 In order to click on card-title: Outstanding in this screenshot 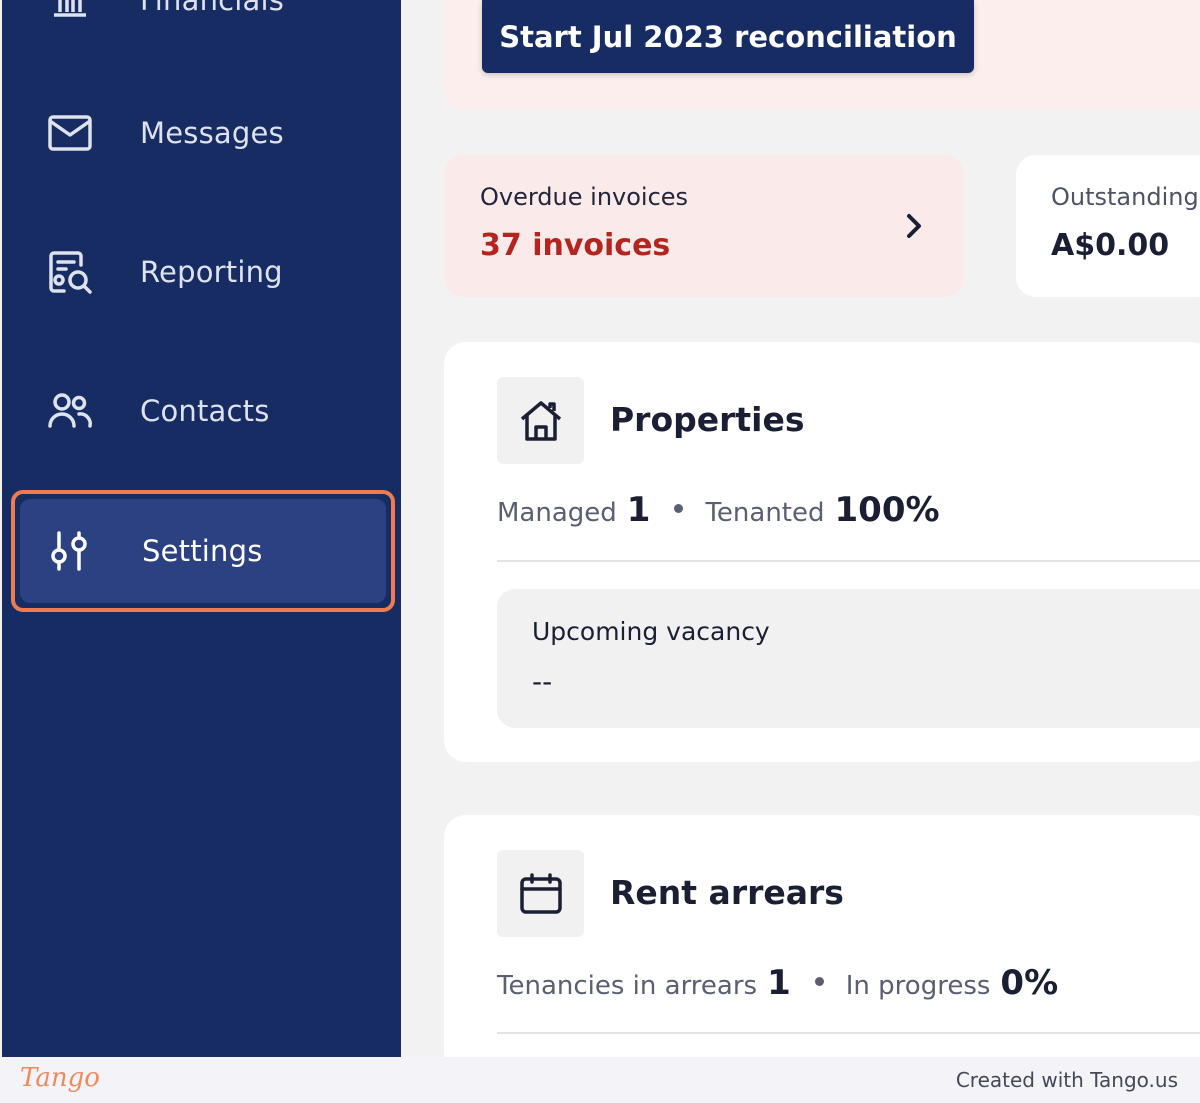, I will do `click(1125, 197)`.